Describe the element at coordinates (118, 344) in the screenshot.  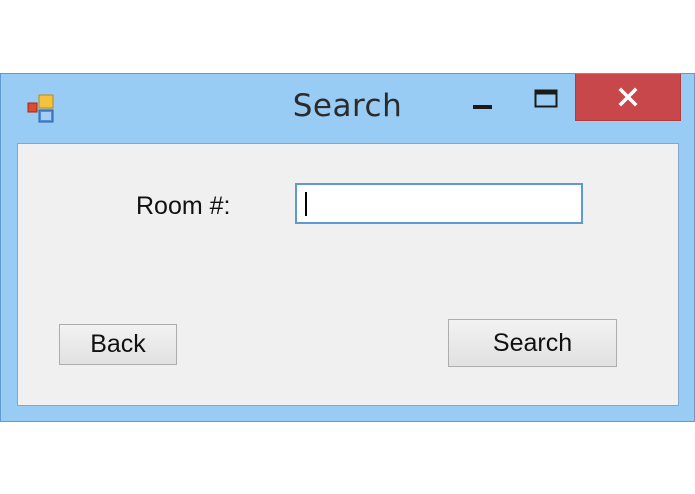
I see `back-button: Back` at that location.